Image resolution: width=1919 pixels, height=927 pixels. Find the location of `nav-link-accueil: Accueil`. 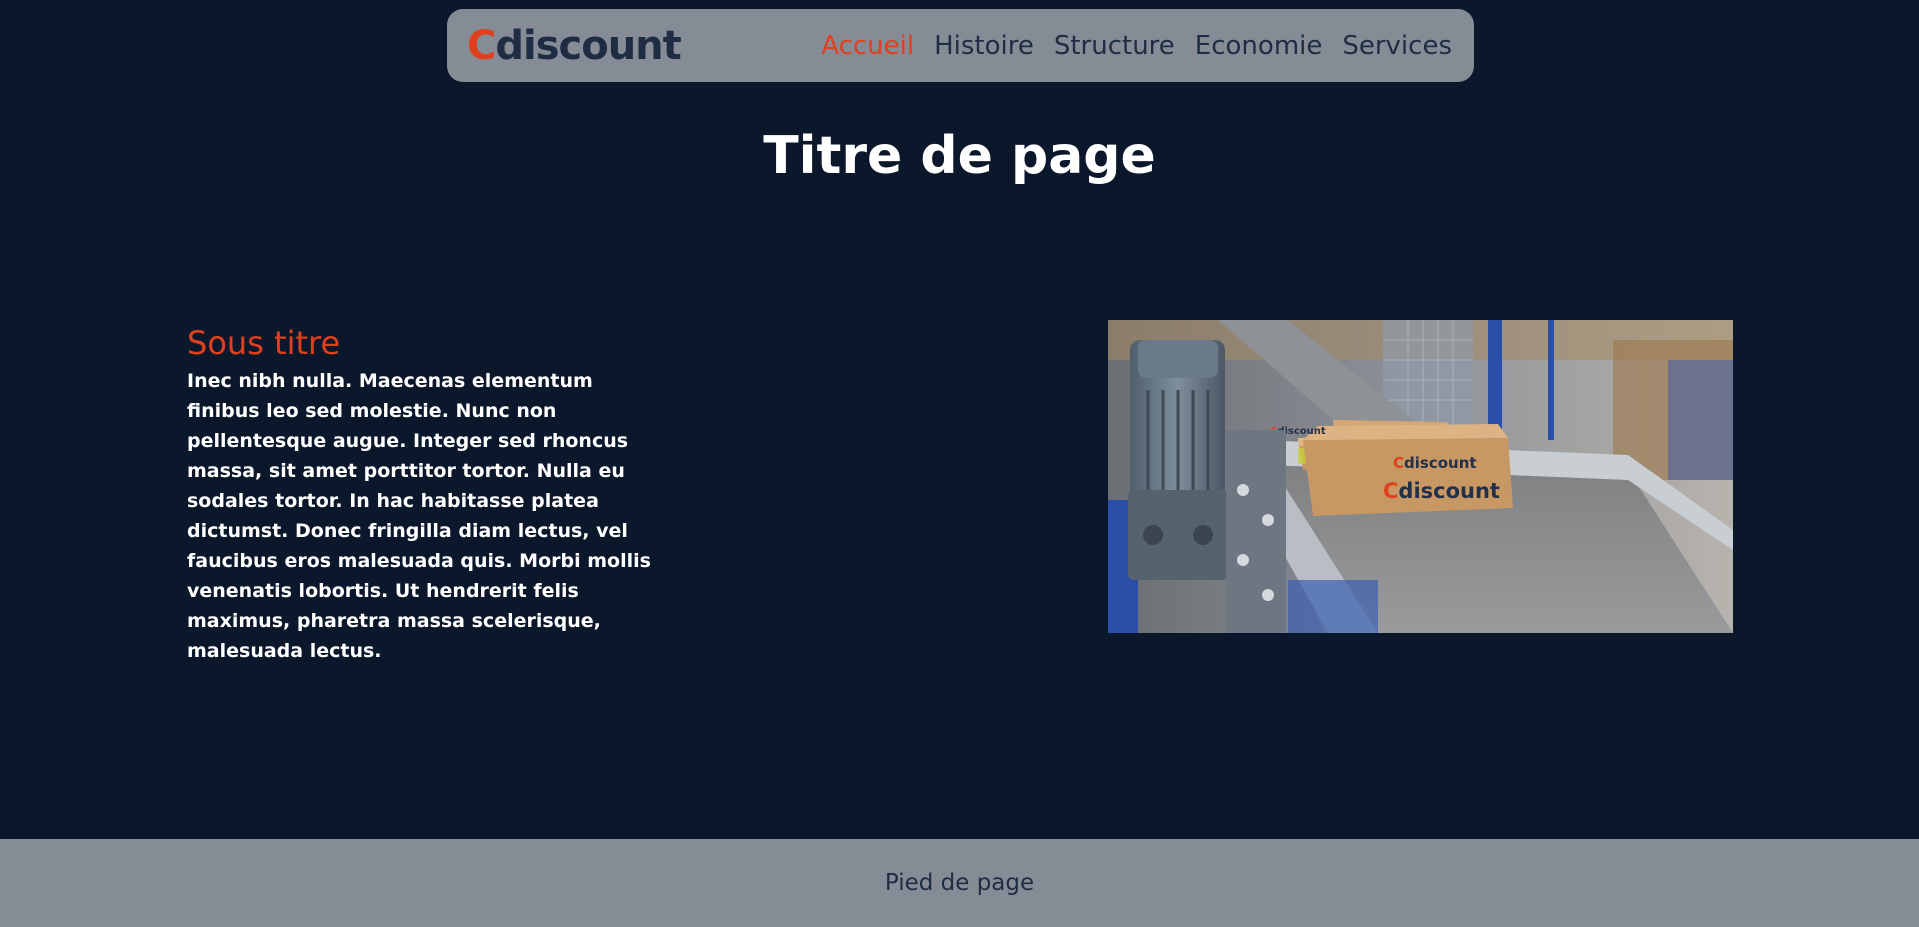

nav-link-accueil: Accueil is located at coordinates (867, 46).